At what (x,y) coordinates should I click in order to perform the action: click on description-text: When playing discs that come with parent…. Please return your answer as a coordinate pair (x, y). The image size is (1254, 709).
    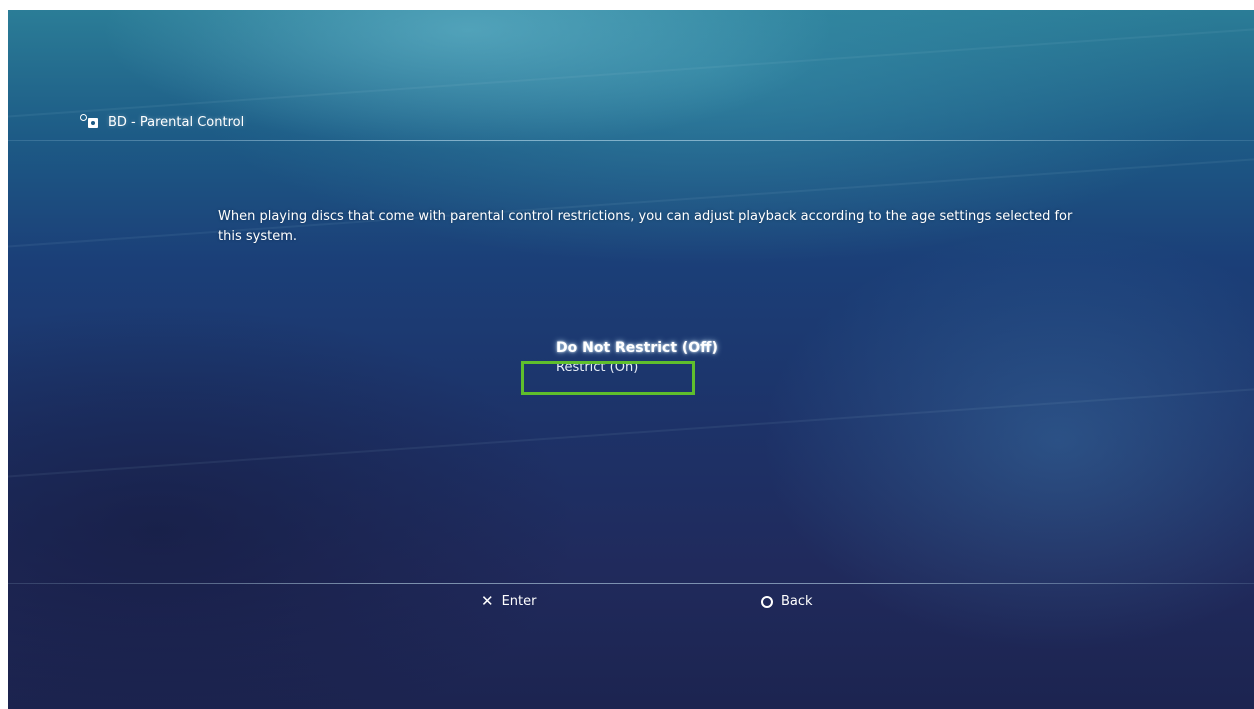
    Looking at the image, I should click on (645, 226).